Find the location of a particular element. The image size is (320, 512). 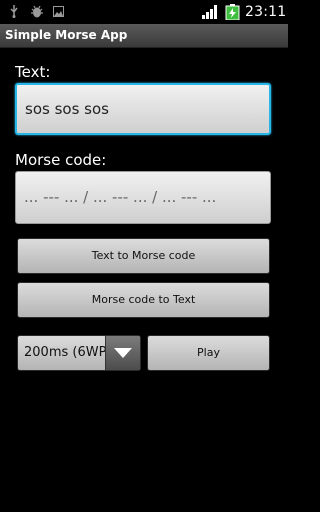

morse-code-label: Morse code: is located at coordinates (61, 160).